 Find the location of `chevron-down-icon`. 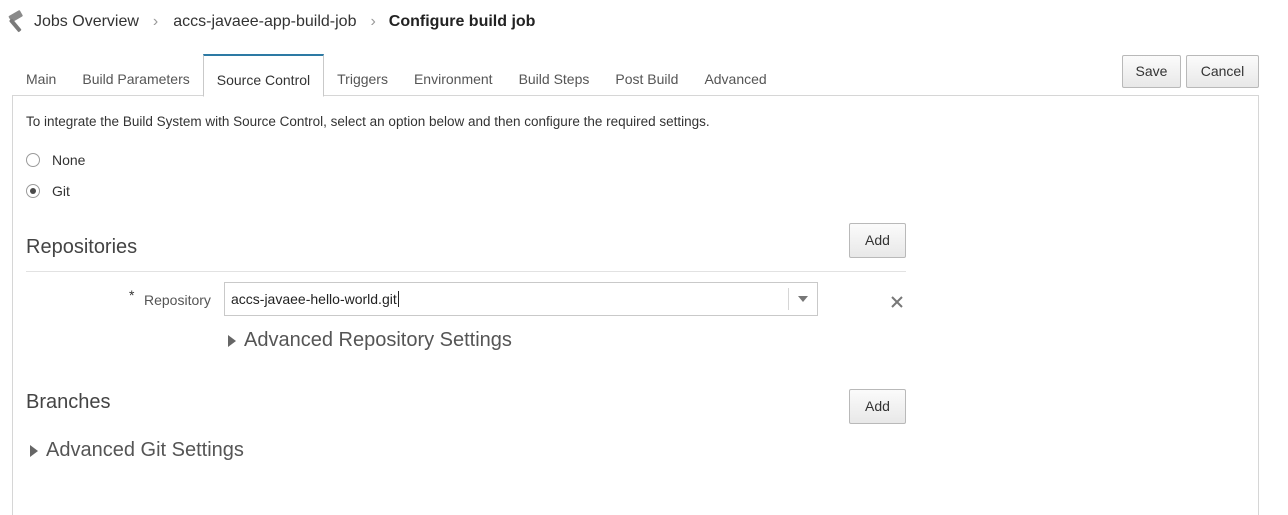

chevron-down-icon is located at coordinates (803, 299).